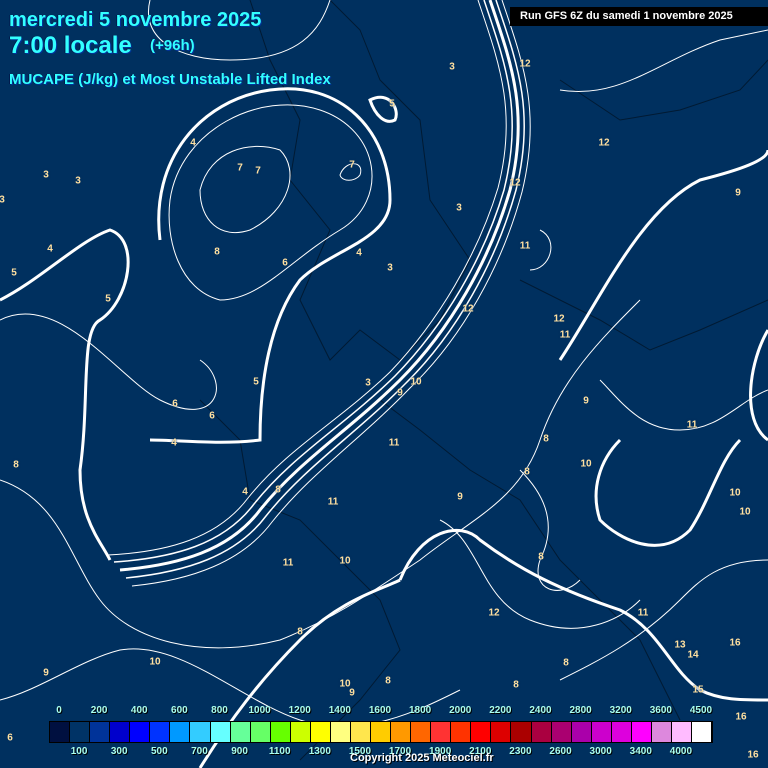  Describe the element at coordinates (219, 710) in the screenshot. I see `color-scale-label-top: 800` at that location.